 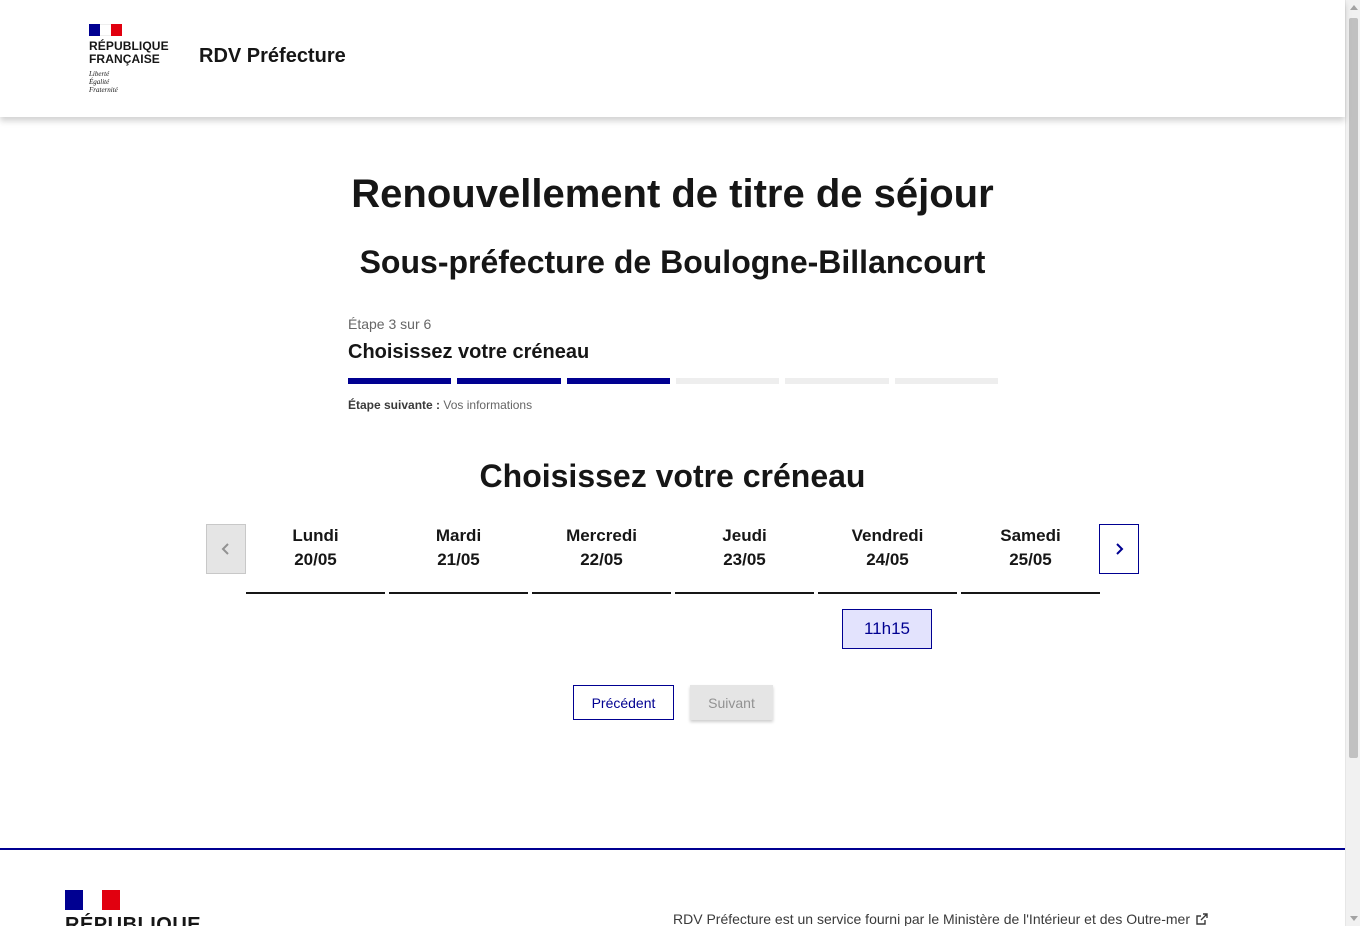 What do you see at coordinates (99, 82) in the screenshot?
I see `motto-egalite: Égalité` at bounding box center [99, 82].